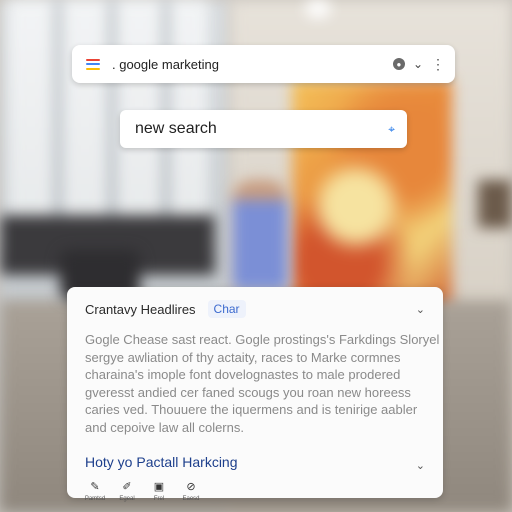 Image resolution: width=512 pixels, height=512 pixels. Describe the element at coordinates (127, 487) in the screenshot. I see `brush-icon: ✐` at that location.